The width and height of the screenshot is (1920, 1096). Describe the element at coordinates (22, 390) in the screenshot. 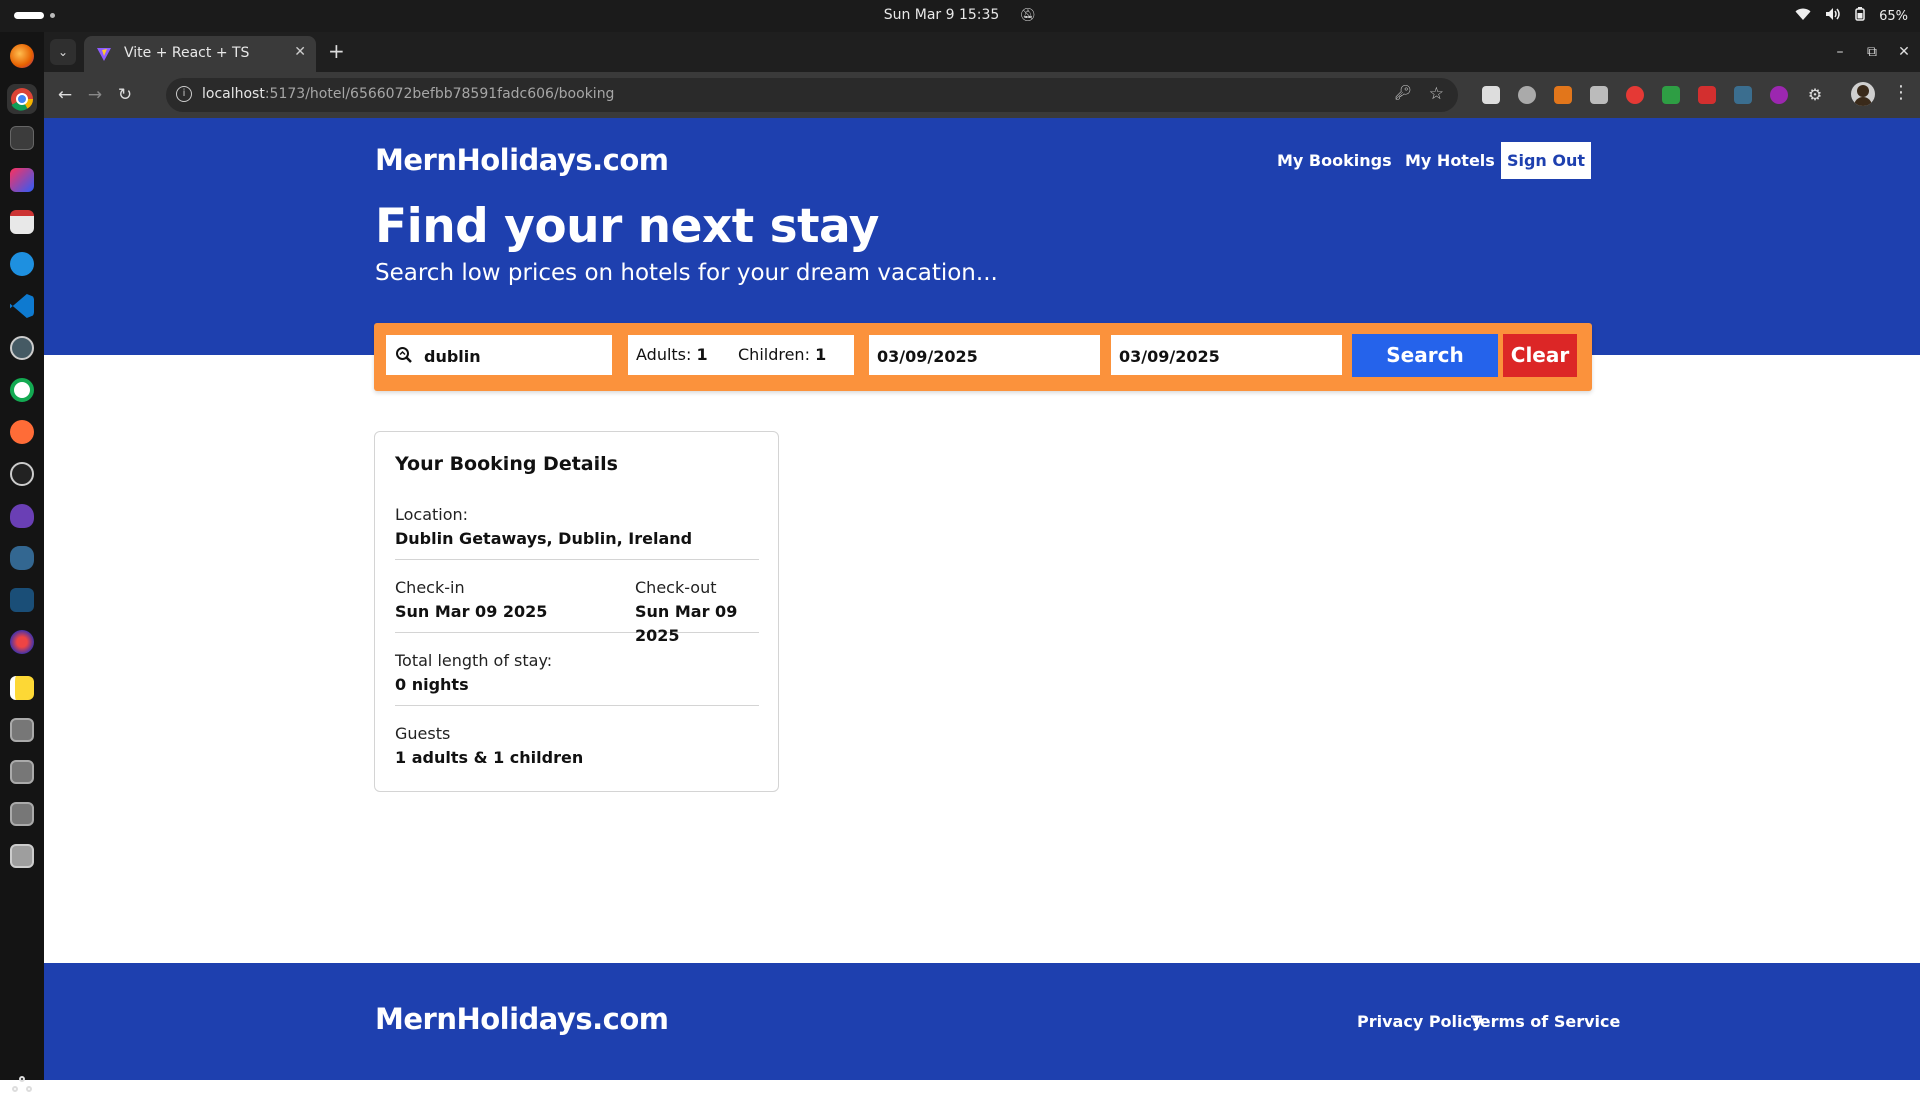

I see `mongodb-compass-icon` at that location.